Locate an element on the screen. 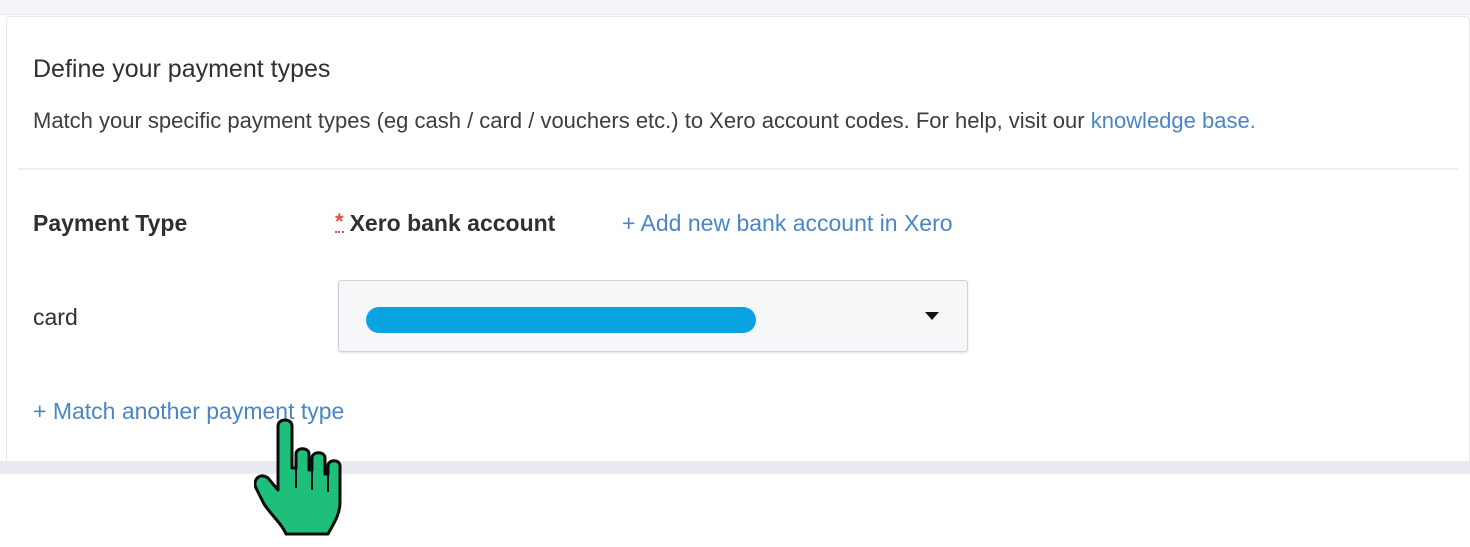 The height and width of the screenshot is (547, 1470). hand-pointer-cursor-icon is located at coordinates (298, 477).